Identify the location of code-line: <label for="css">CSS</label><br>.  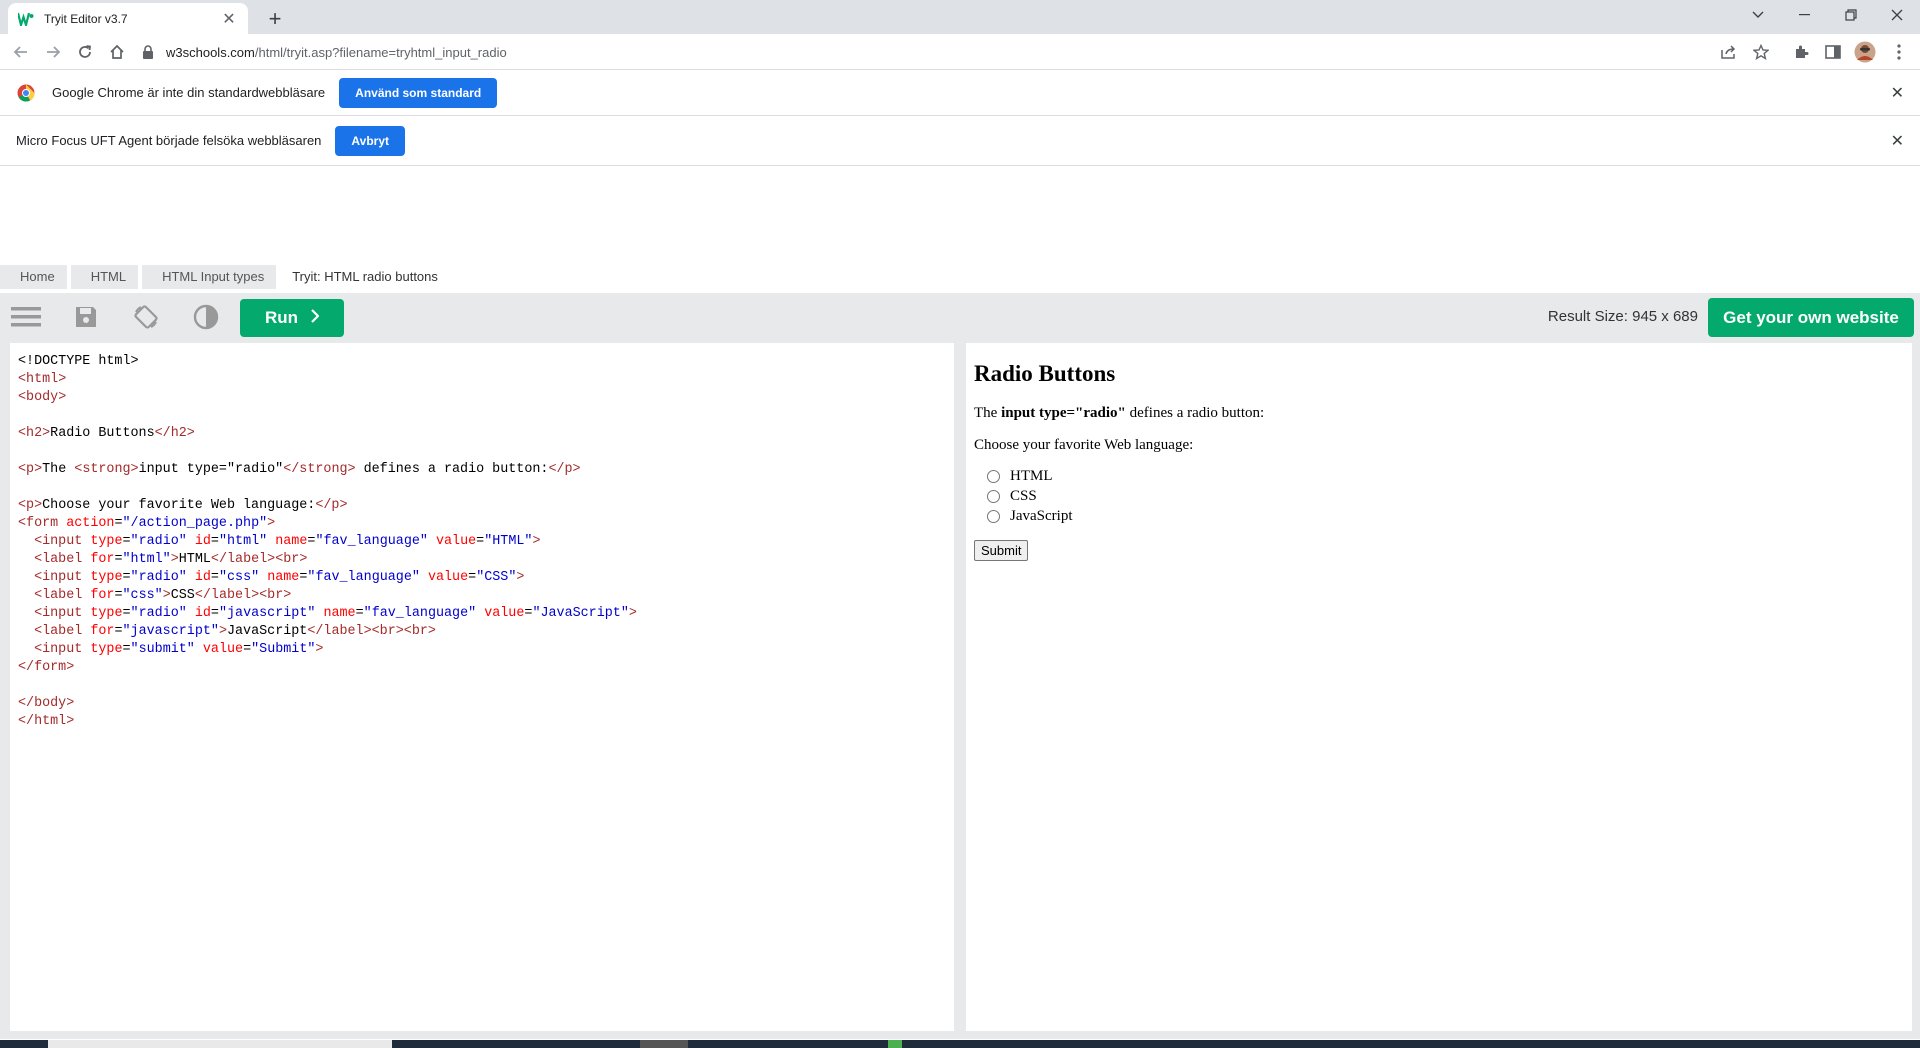
(482, 596).